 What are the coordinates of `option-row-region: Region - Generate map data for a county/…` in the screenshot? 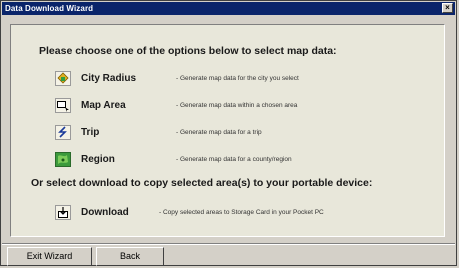 It's located at (173, 159).